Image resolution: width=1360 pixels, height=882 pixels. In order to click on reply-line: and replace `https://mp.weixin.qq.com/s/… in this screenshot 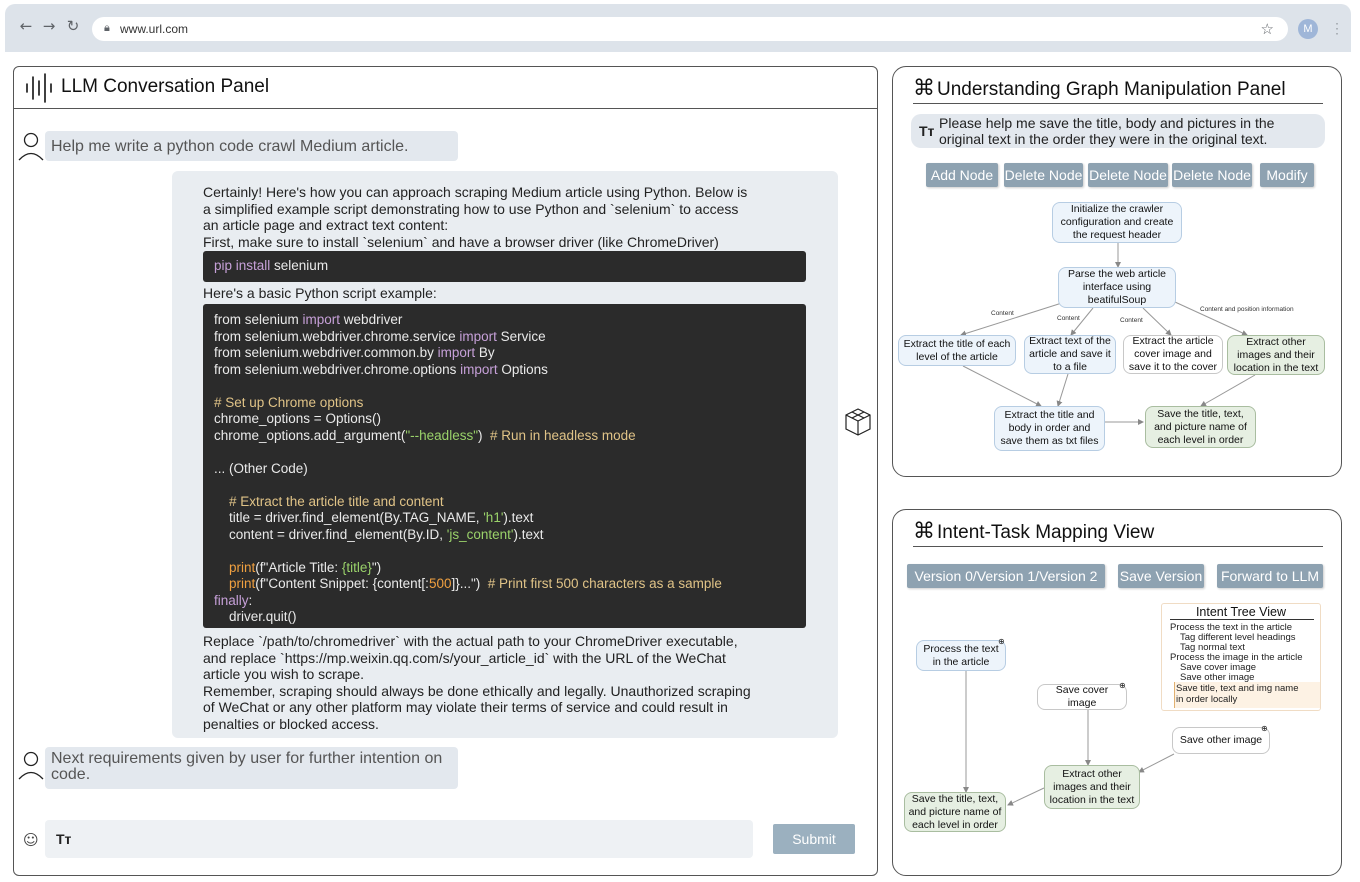, I will do `click(464, 657)`.